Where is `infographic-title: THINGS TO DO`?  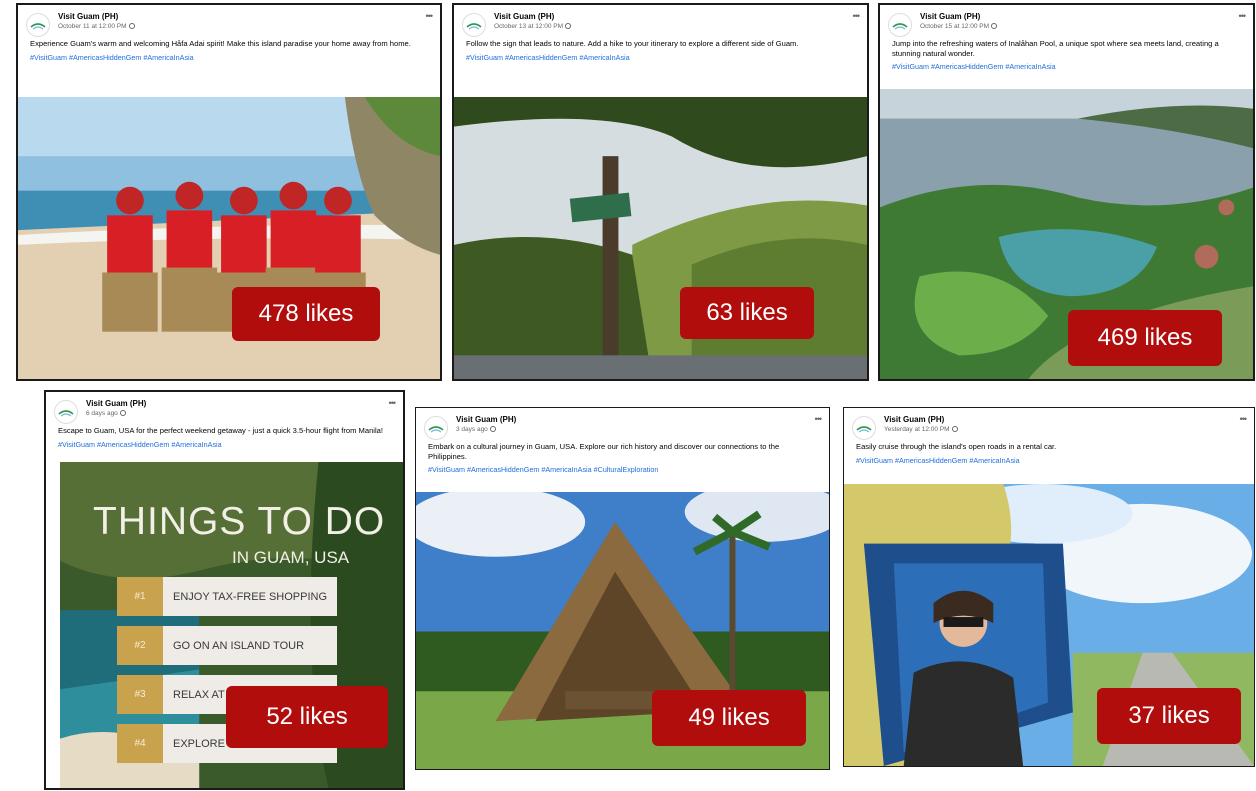
infographic-title: THINGS TO DO is located at coordinates (239, 521).